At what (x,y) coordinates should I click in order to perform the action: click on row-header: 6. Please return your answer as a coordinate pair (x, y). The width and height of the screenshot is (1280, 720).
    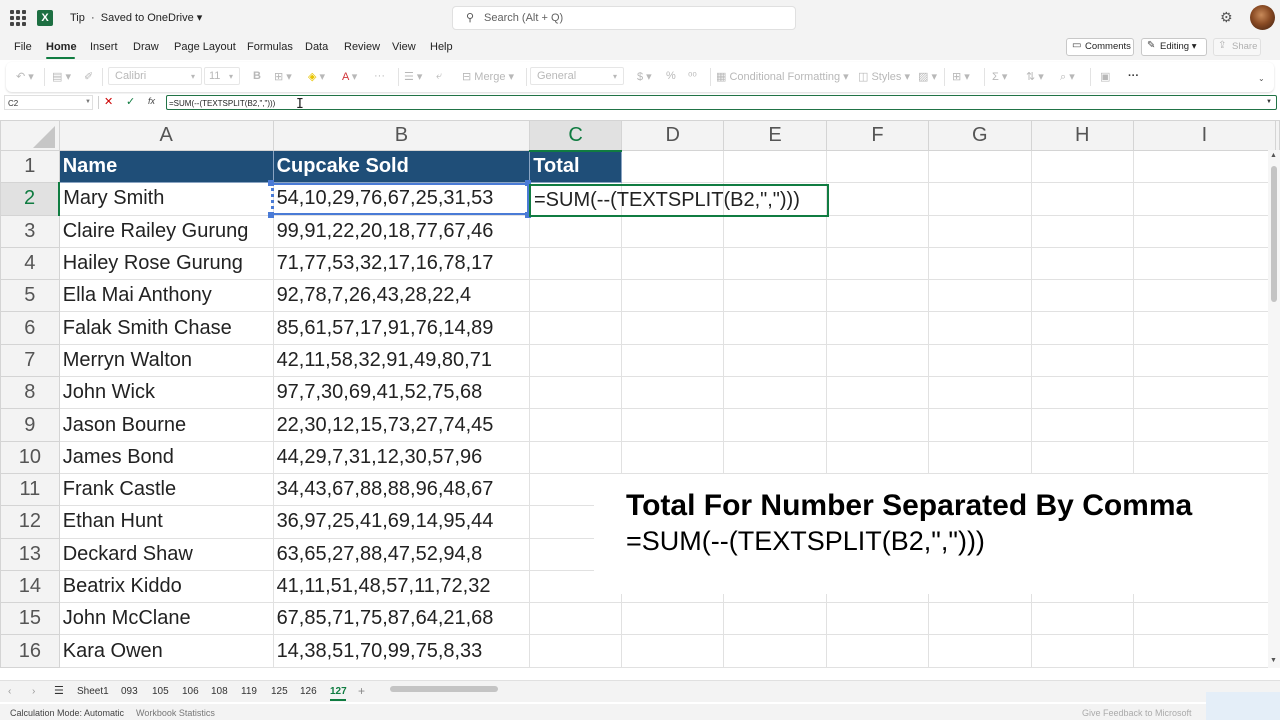
    Looking at the image, I should click on (30, 328).